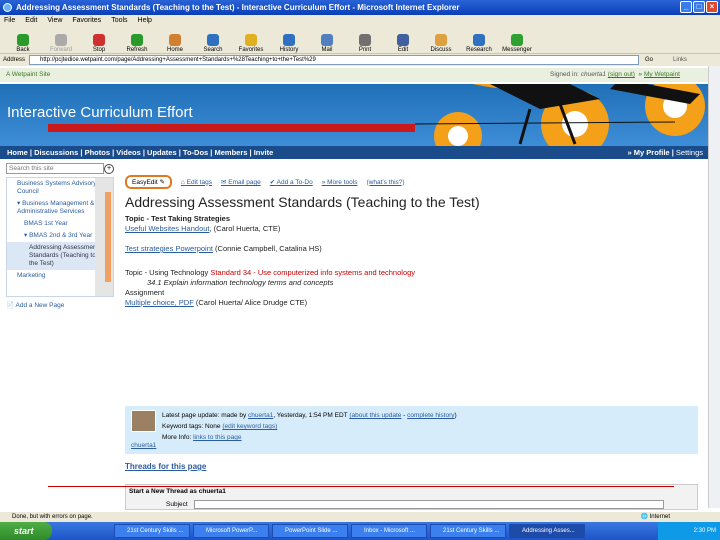 The image size is (720, 540). I want to click on add-page-link: 📄 Add a New Page, so click(60, 305).